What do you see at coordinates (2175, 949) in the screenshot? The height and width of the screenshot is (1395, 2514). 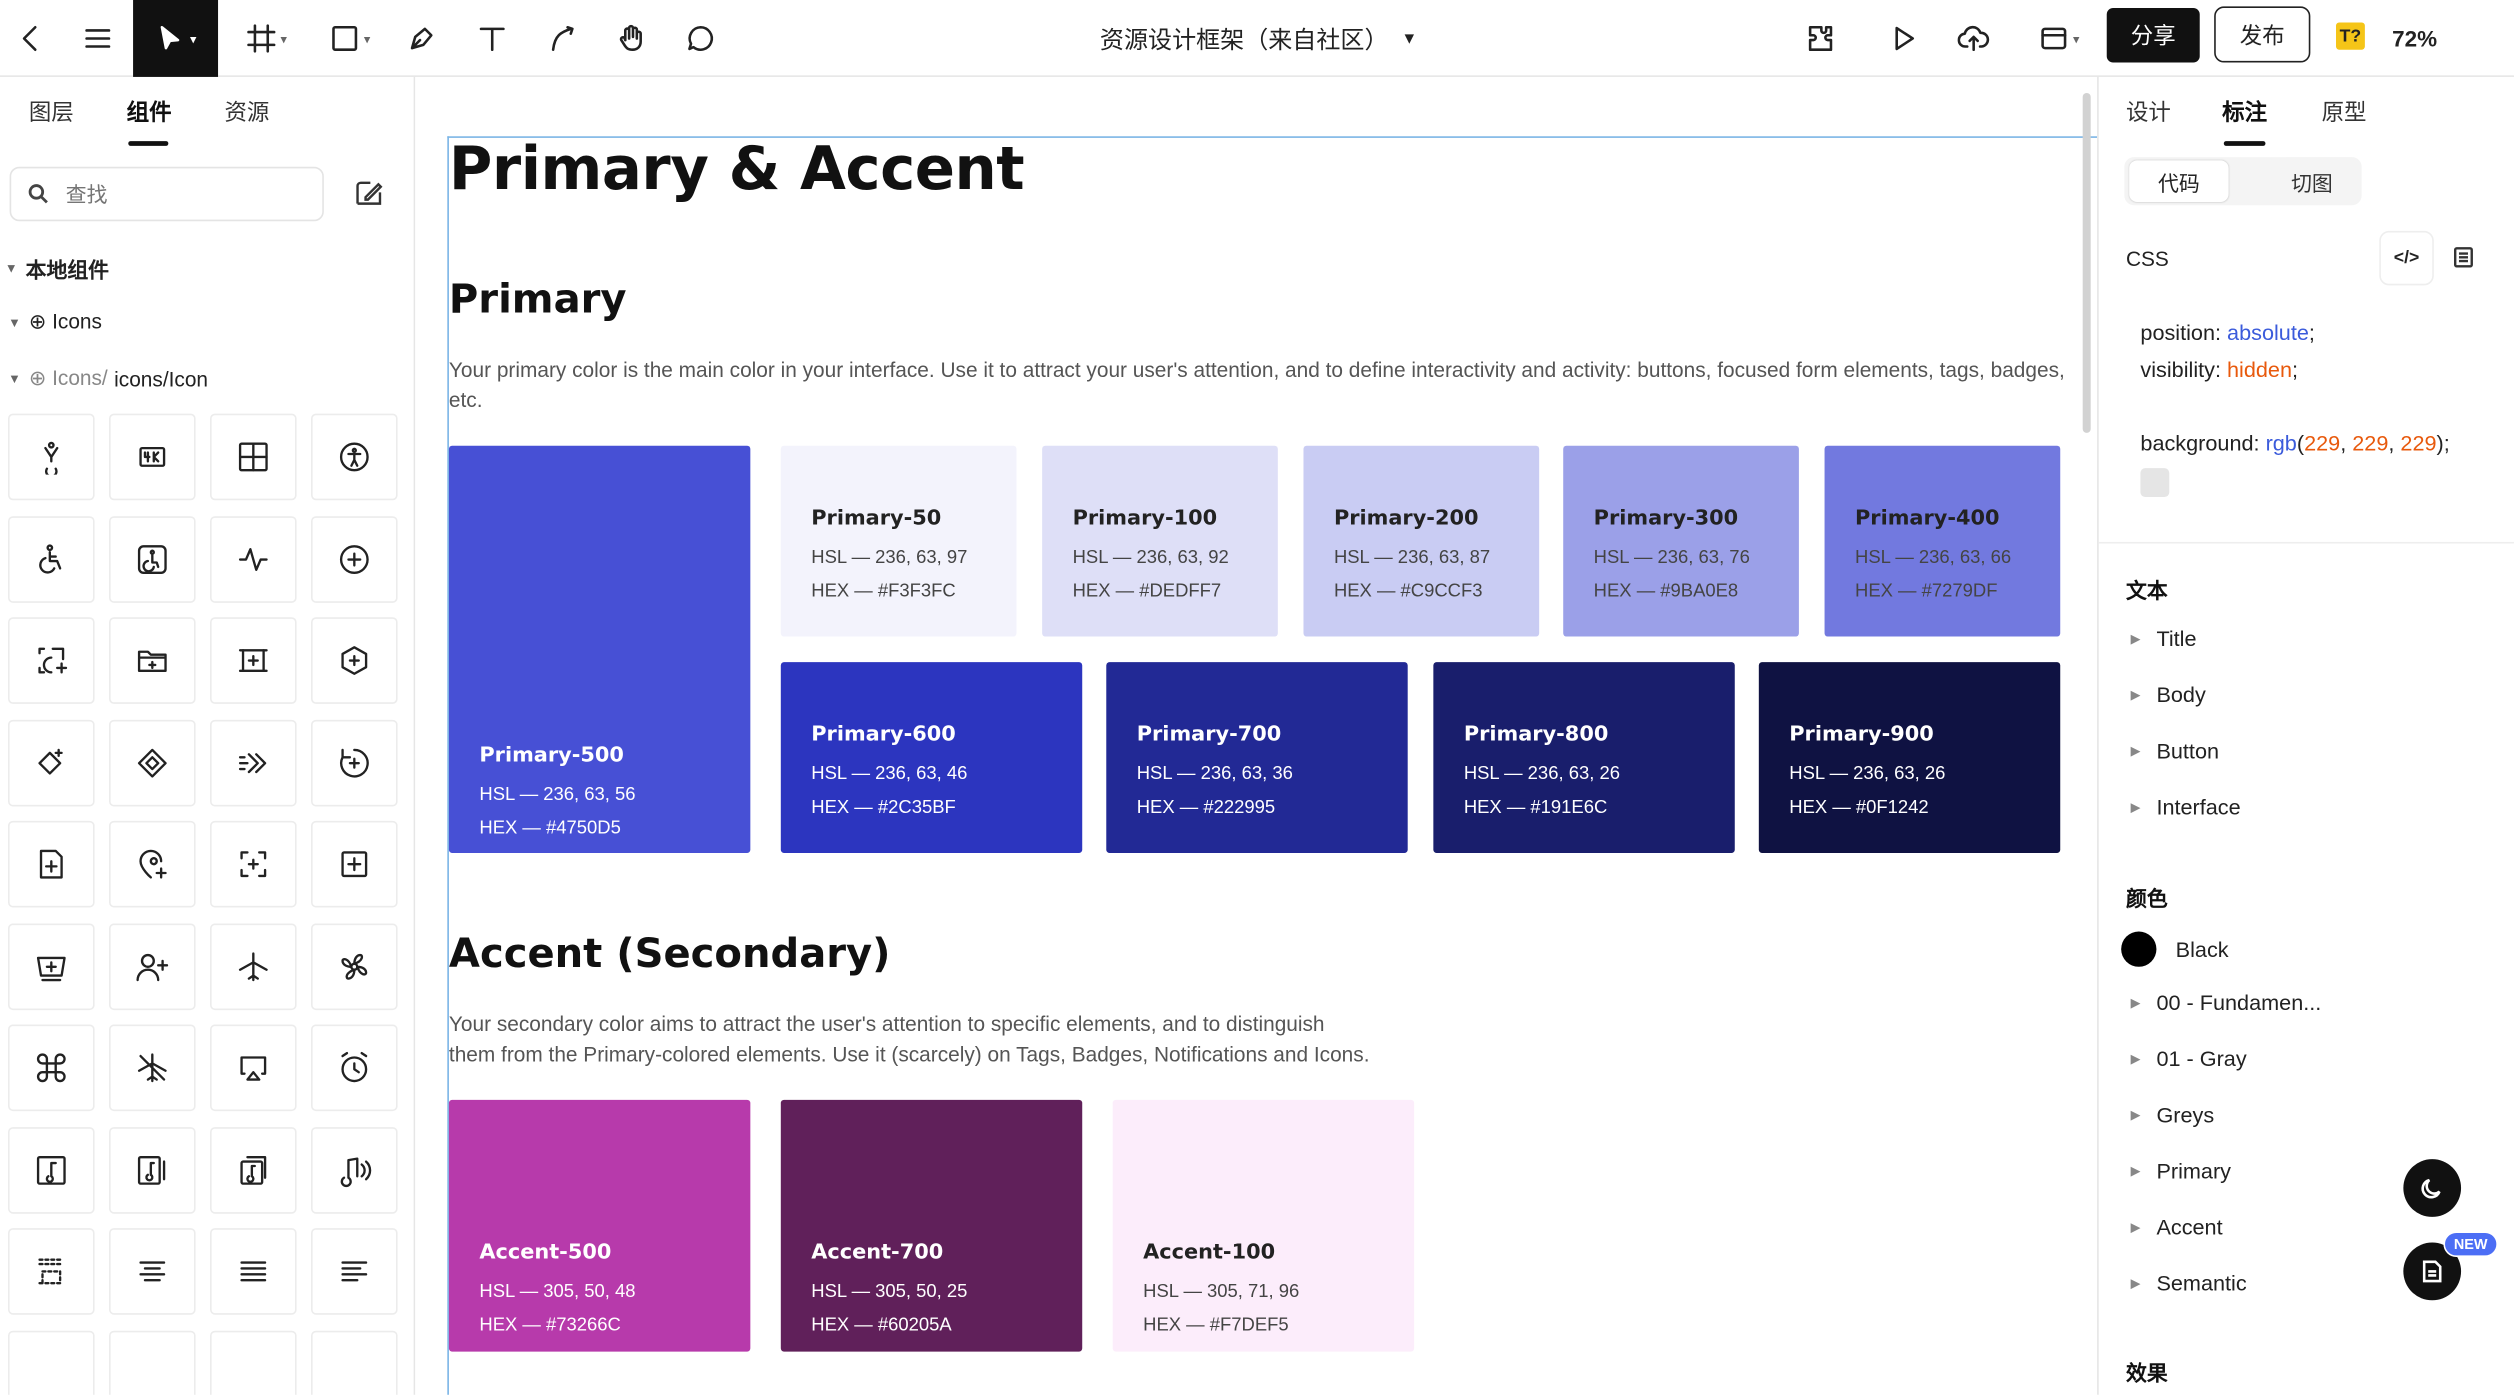 I see `color-item-black: Black` at bounding box center [2175, 949].